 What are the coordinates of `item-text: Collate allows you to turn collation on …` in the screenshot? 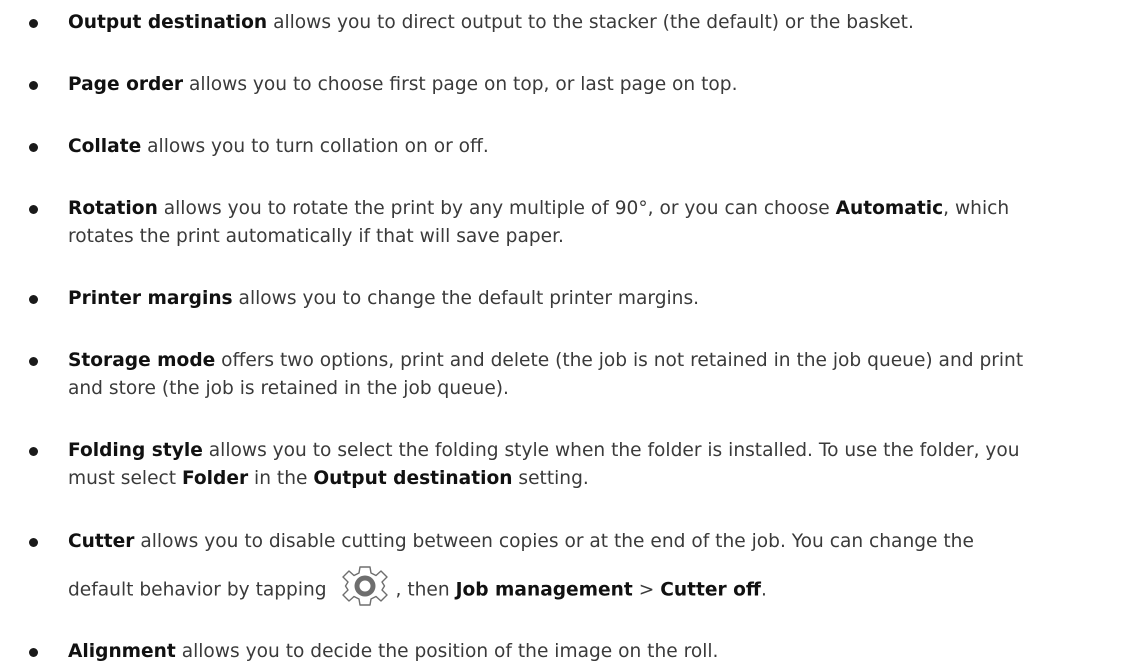 It's located at (278, 146).